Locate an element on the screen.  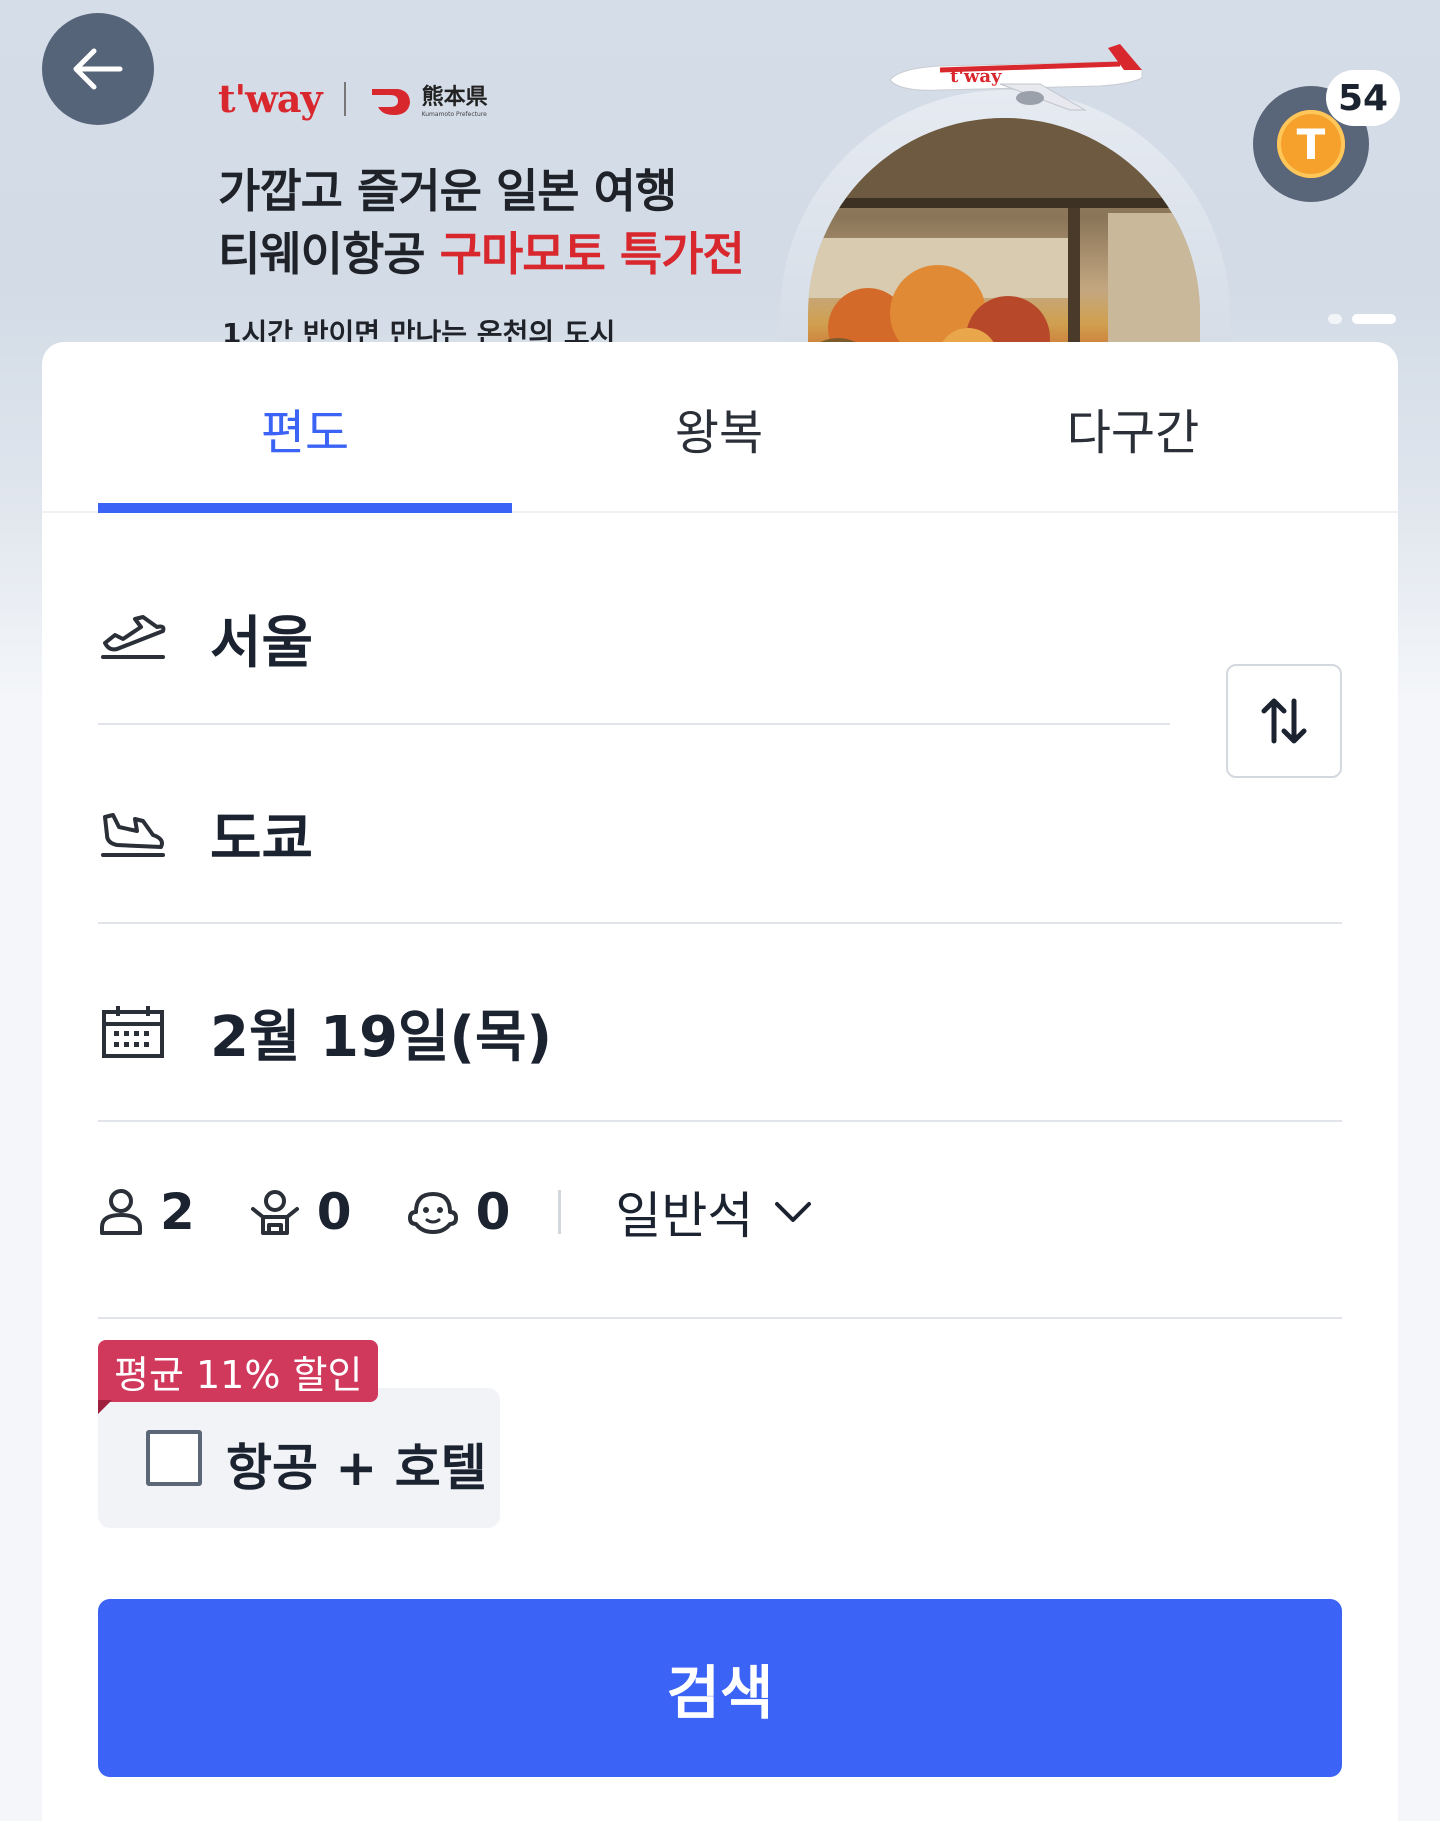
infant-count-selector: 0 is located at coordinates (458, 1212).